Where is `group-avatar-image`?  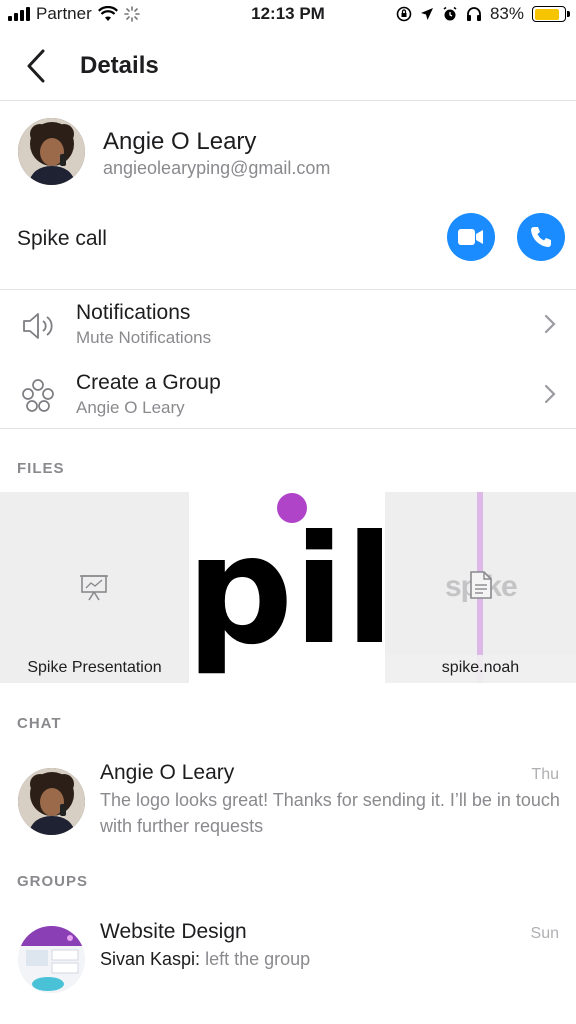
group-avatar-image is located at coordinates (51, 959).